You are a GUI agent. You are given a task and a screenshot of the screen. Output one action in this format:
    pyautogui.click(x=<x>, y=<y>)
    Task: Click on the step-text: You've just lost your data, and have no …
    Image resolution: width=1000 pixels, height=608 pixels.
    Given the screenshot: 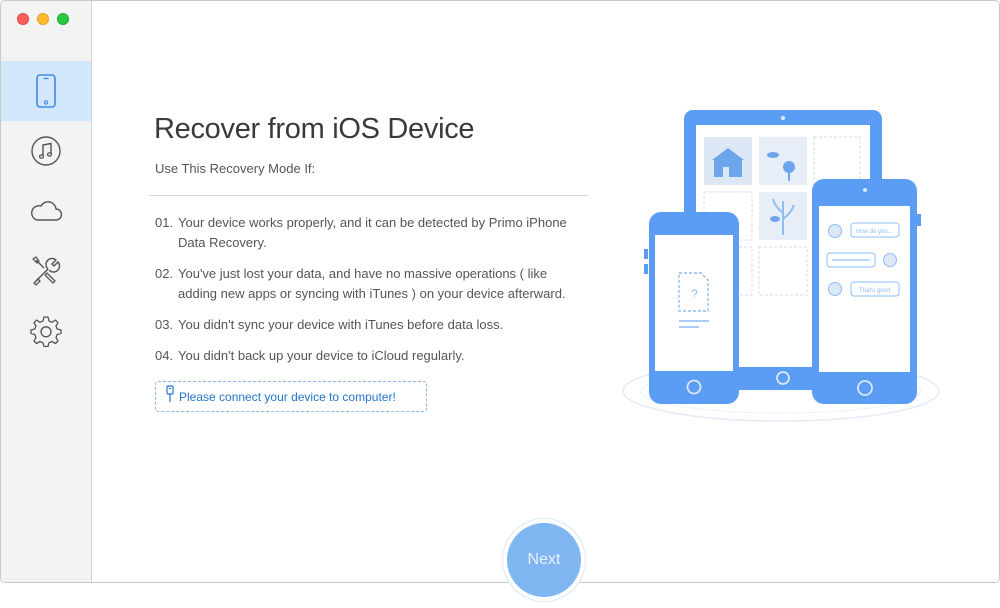 What is the action you would take?
    pyautogui.click(x=372, y=283)
    